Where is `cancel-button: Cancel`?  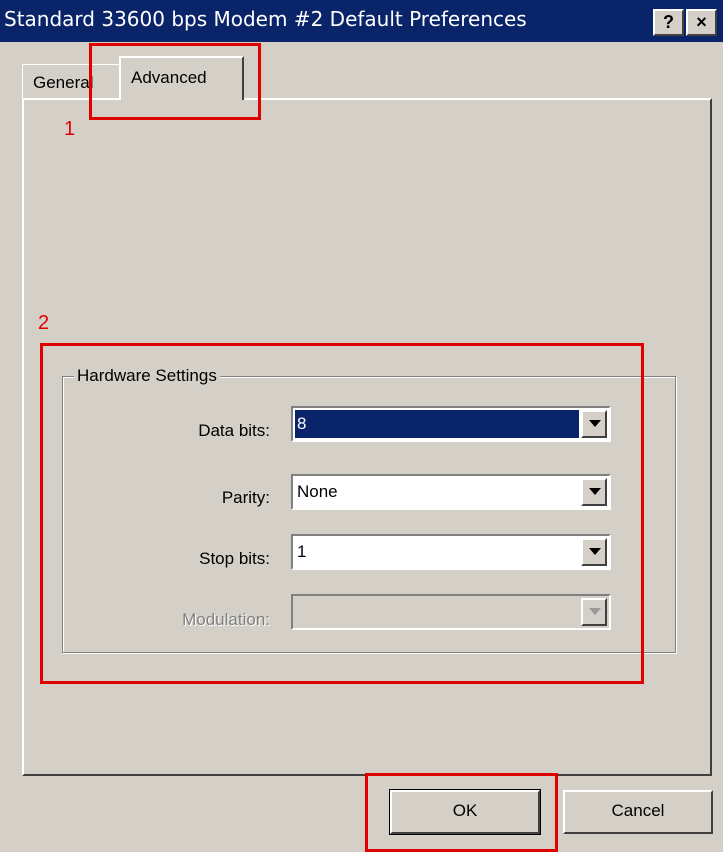
cancel-button: Cancel is located at coordinates (638, 812).